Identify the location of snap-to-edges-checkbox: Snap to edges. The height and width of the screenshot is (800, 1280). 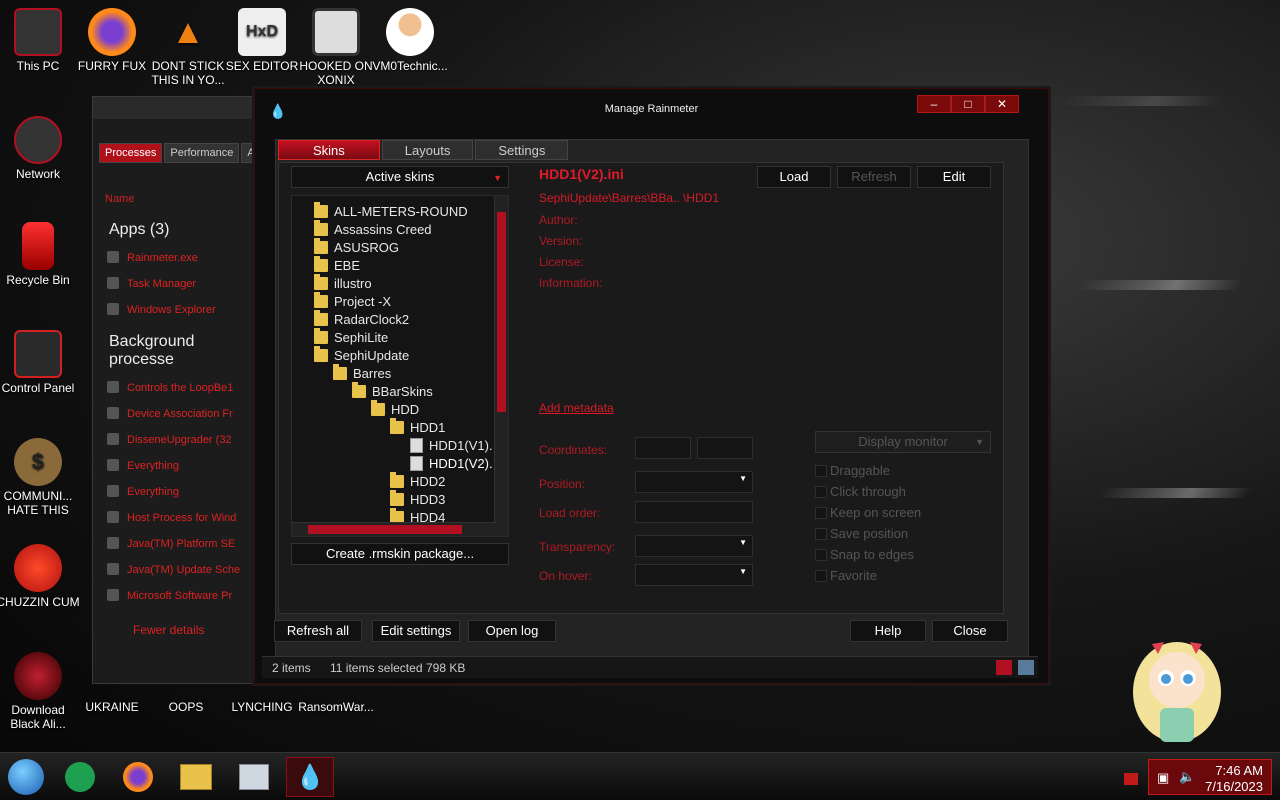
(864, 554).